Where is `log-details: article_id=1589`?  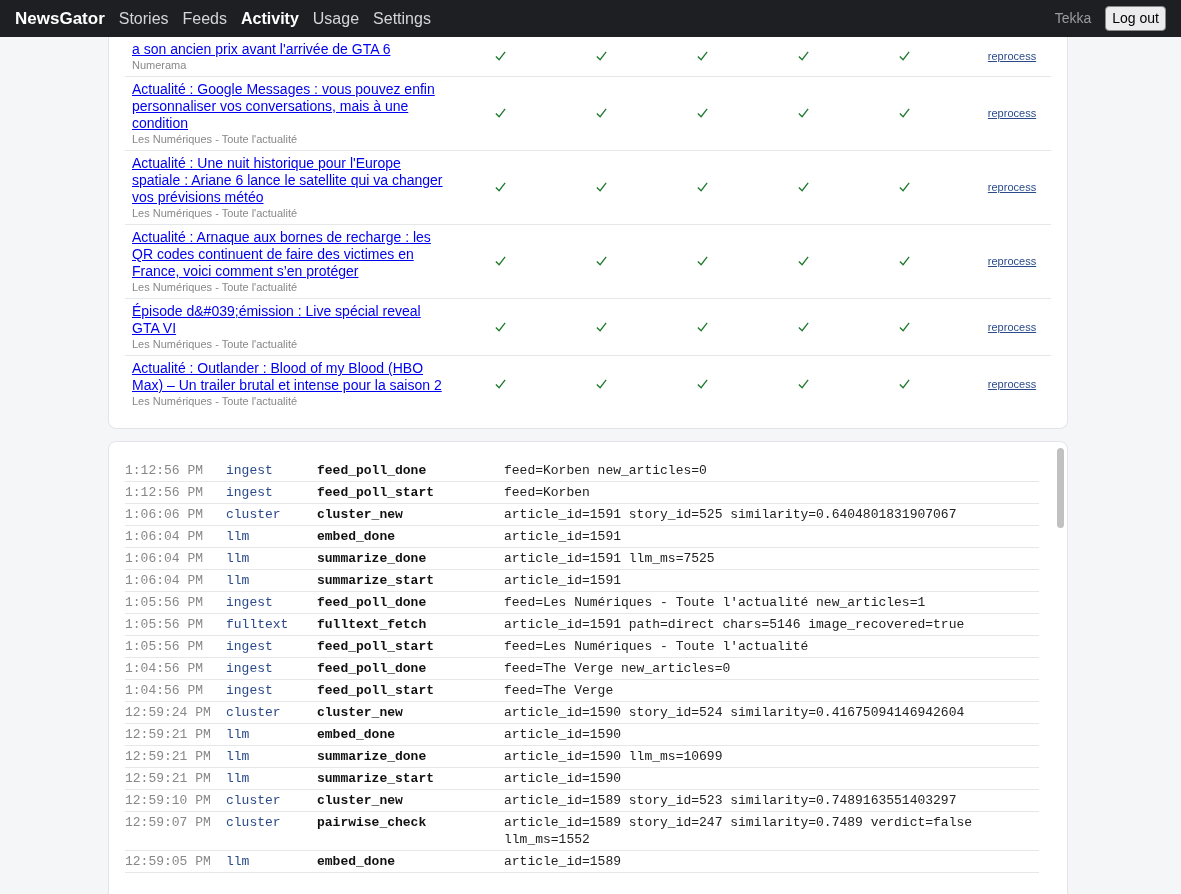 log-details: article_id=1589 is located at coordinates (563, 861).